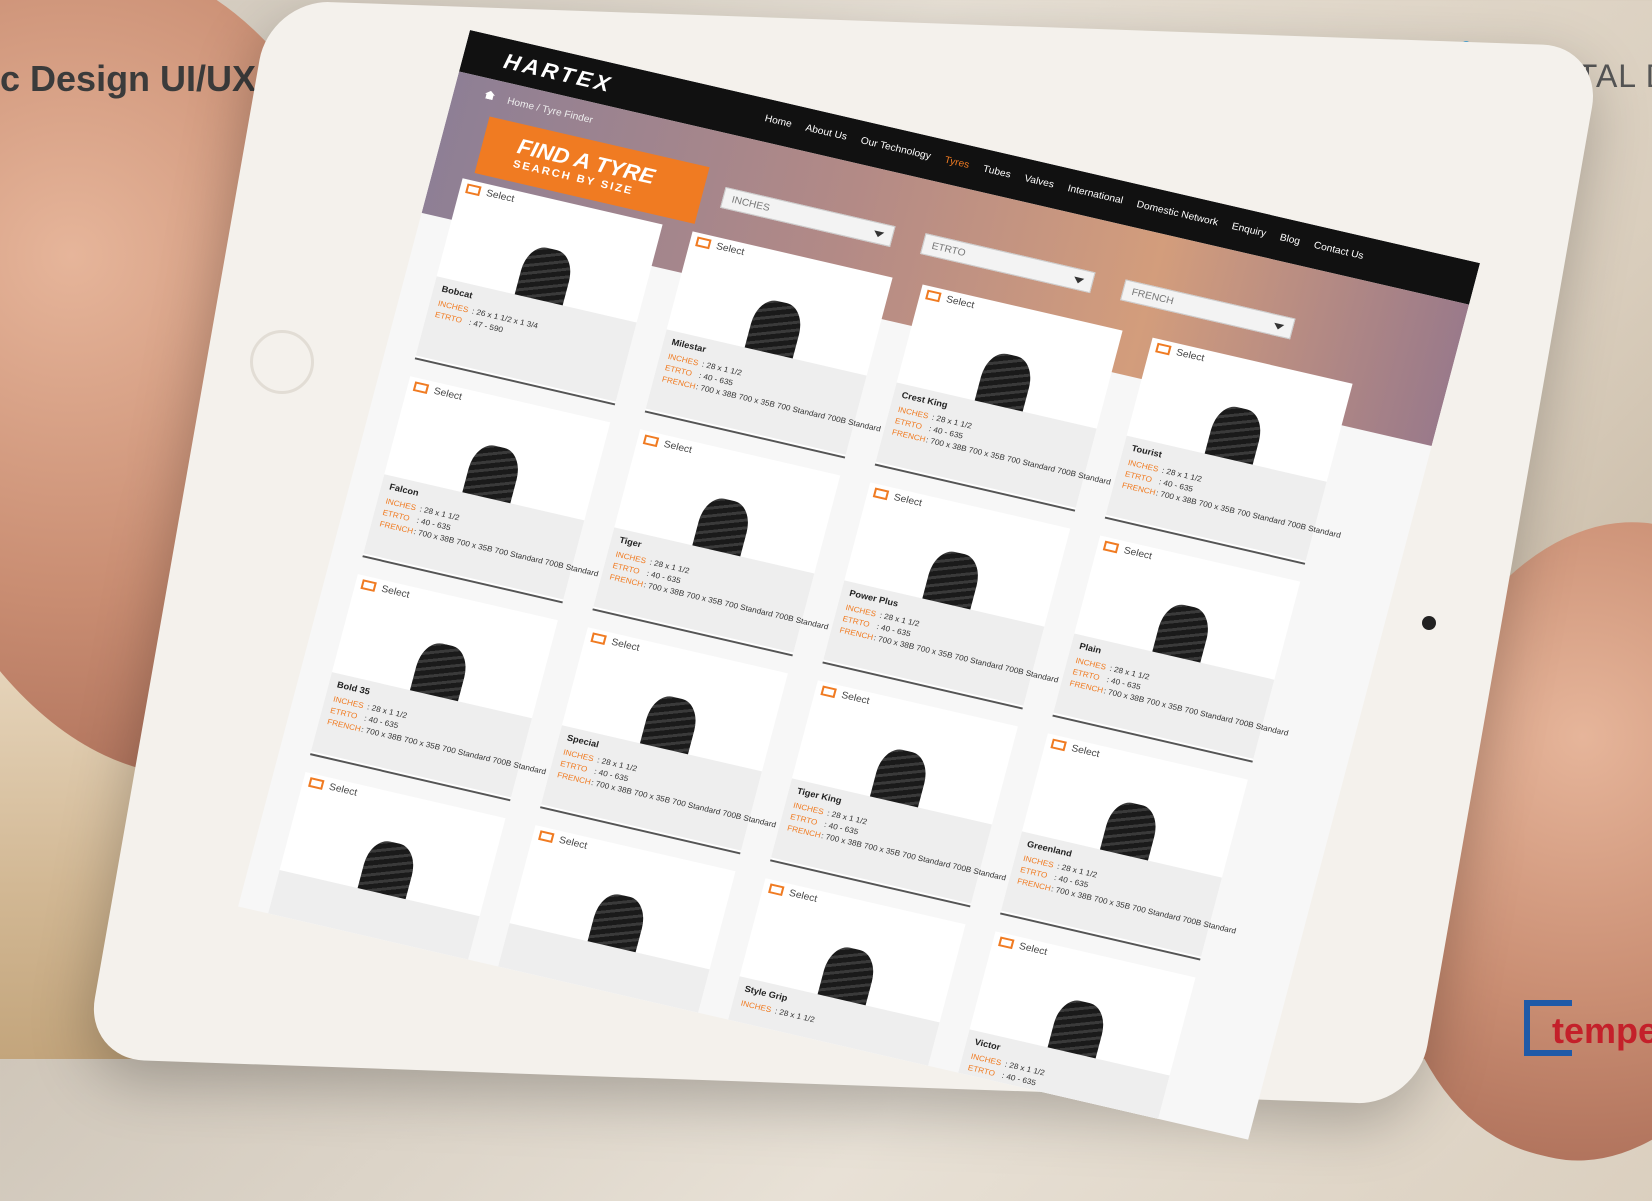  I want to click on nav-item-international: International, so click(1095, 194).